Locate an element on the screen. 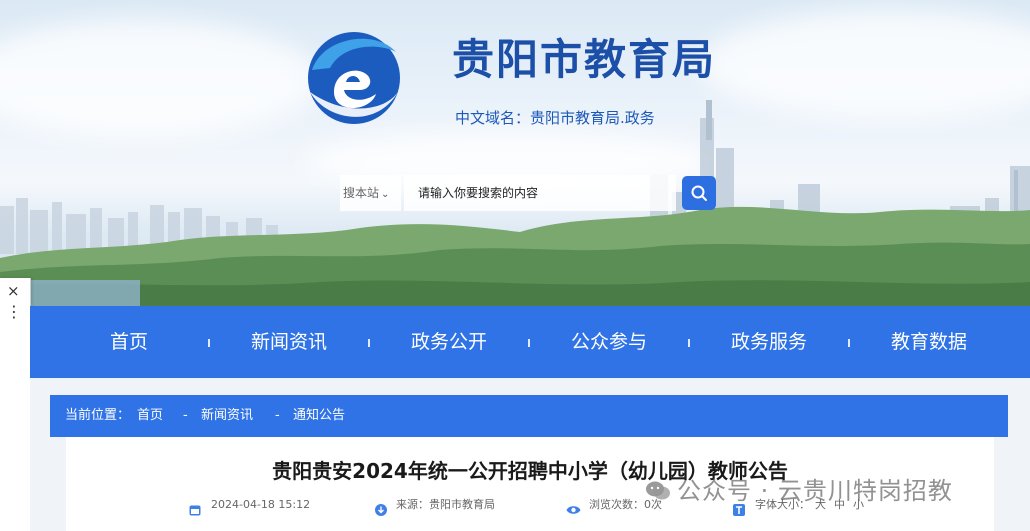 This screenshot has width=1030, height=531. close-icon: × is located at coordinates (13, 291).